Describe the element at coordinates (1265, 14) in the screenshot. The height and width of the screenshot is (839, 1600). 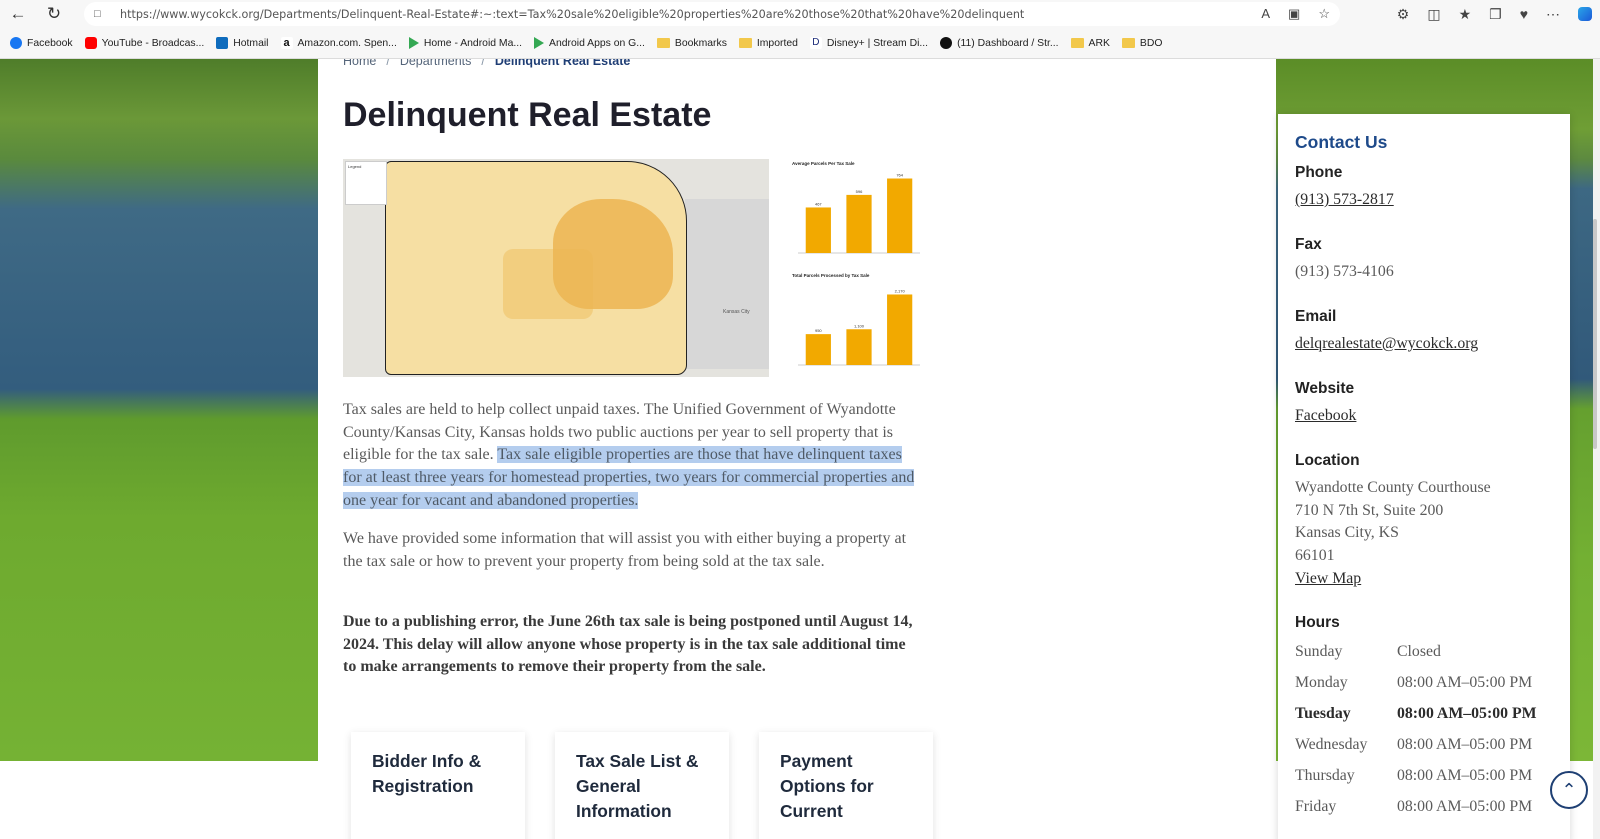
I see `read-aloud-icon: A` at that location.